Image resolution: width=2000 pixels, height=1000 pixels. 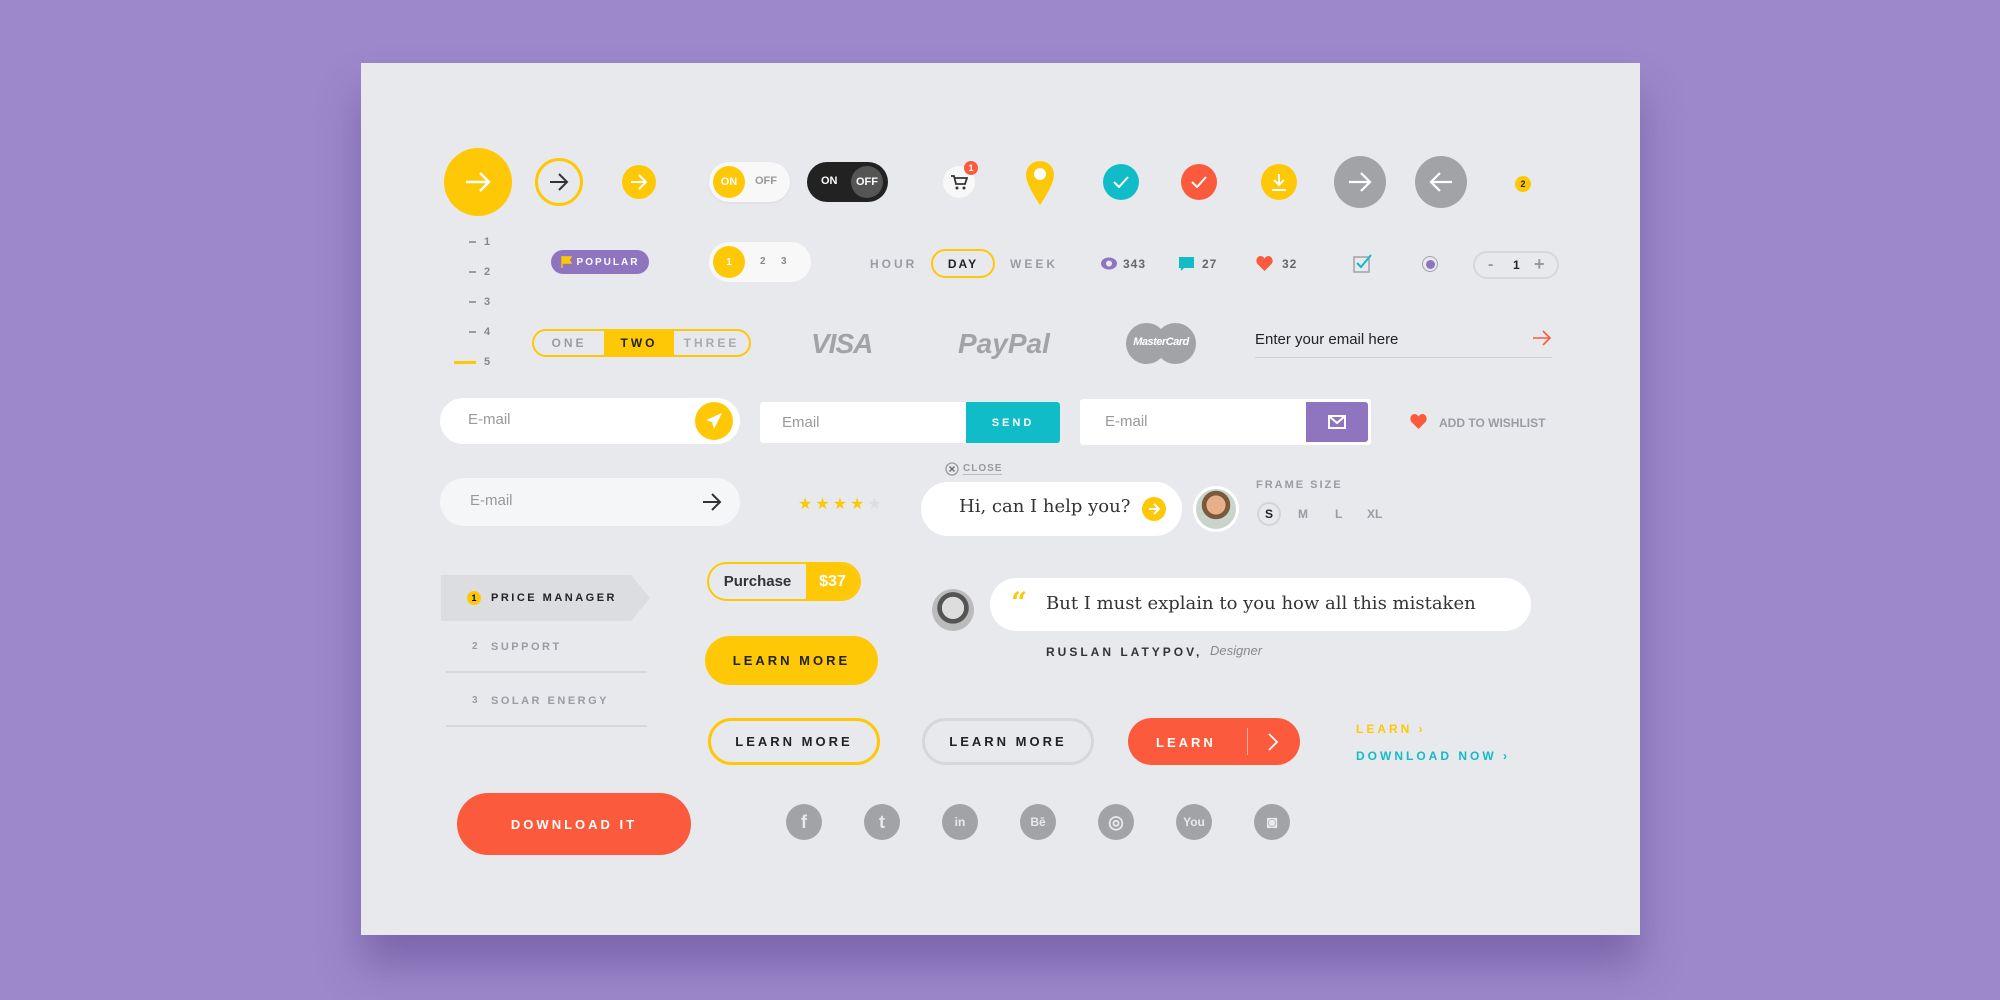 What do you see at coordinates (1391, 729) in the screenshot?
I see `learn-link: LEARN ›` at bounding box center [1391, 729].